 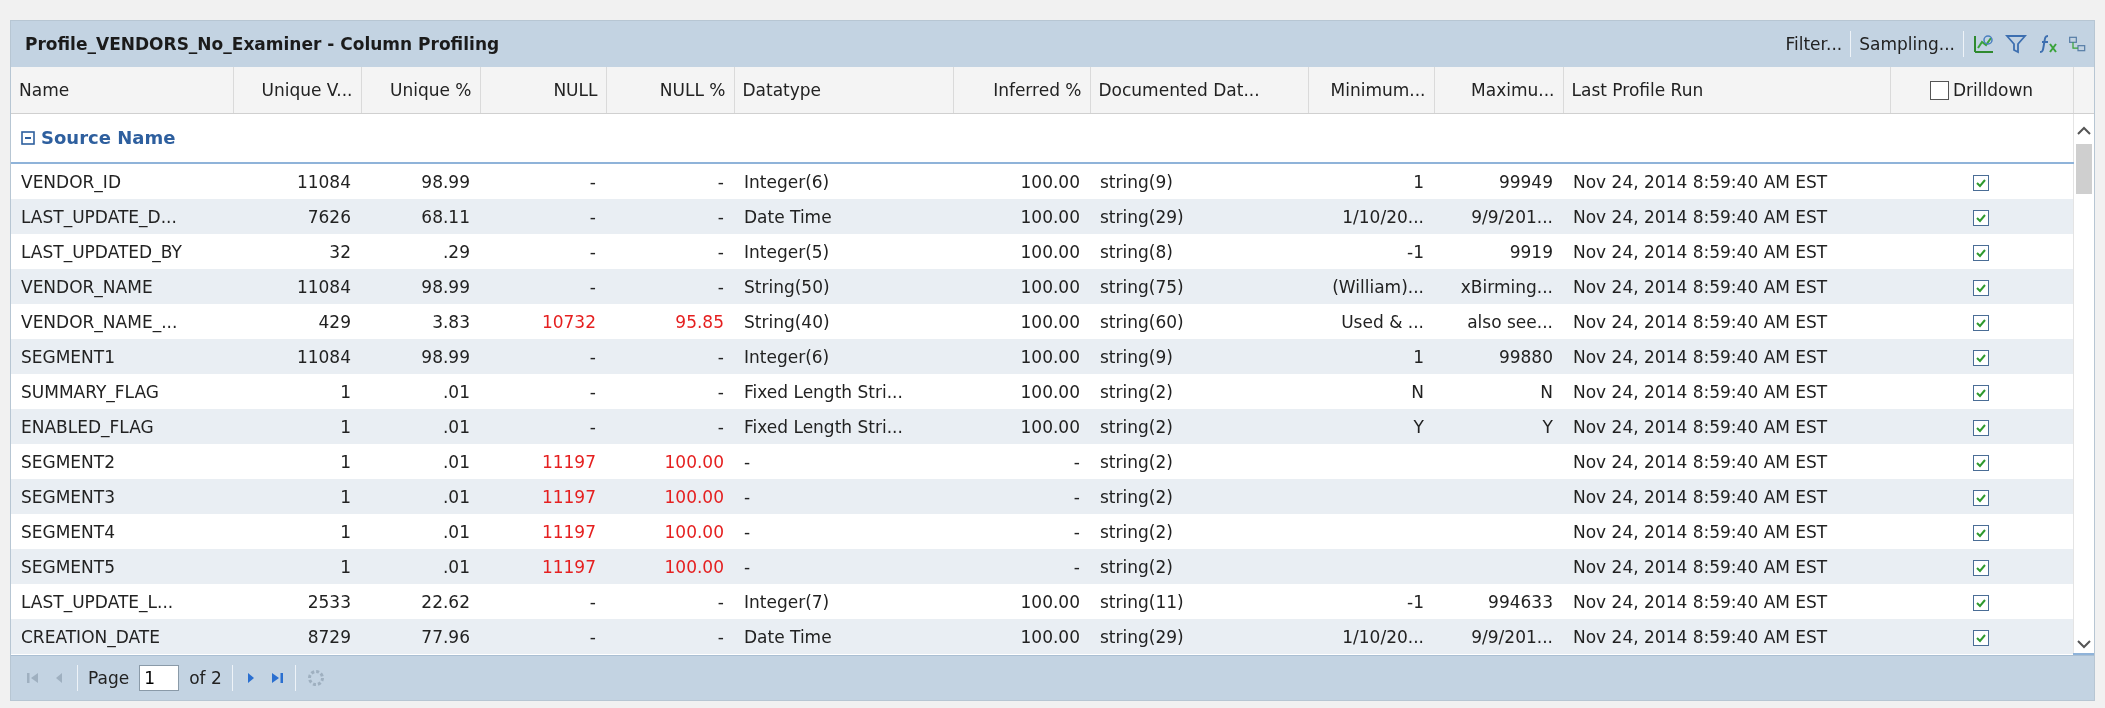 I want to click on datatype-cell: string(75), so click(x=1199, y=286).